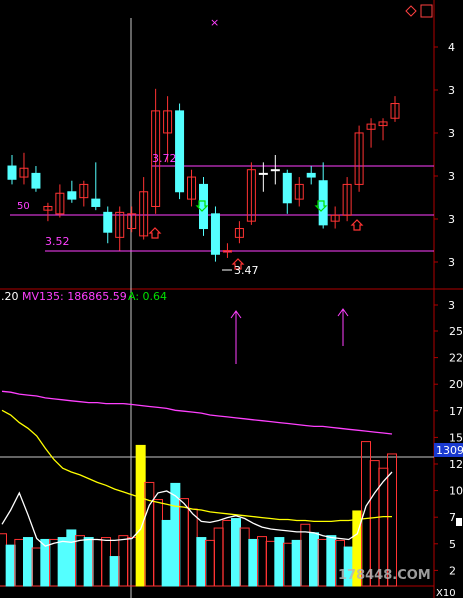  I want to click on volume-tick-label: 20, so click(456, 384).